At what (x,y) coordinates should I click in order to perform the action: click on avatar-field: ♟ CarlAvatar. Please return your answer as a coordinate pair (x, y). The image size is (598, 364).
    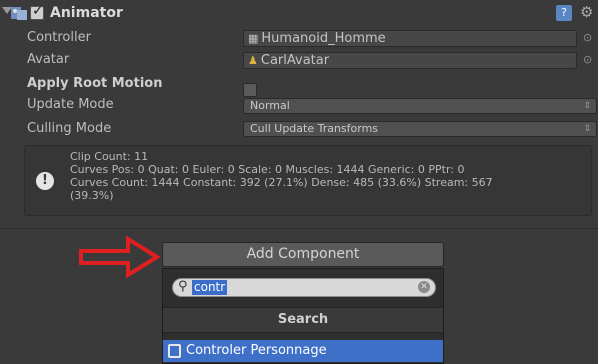
    Looking at the image, I should click on (410, 60).